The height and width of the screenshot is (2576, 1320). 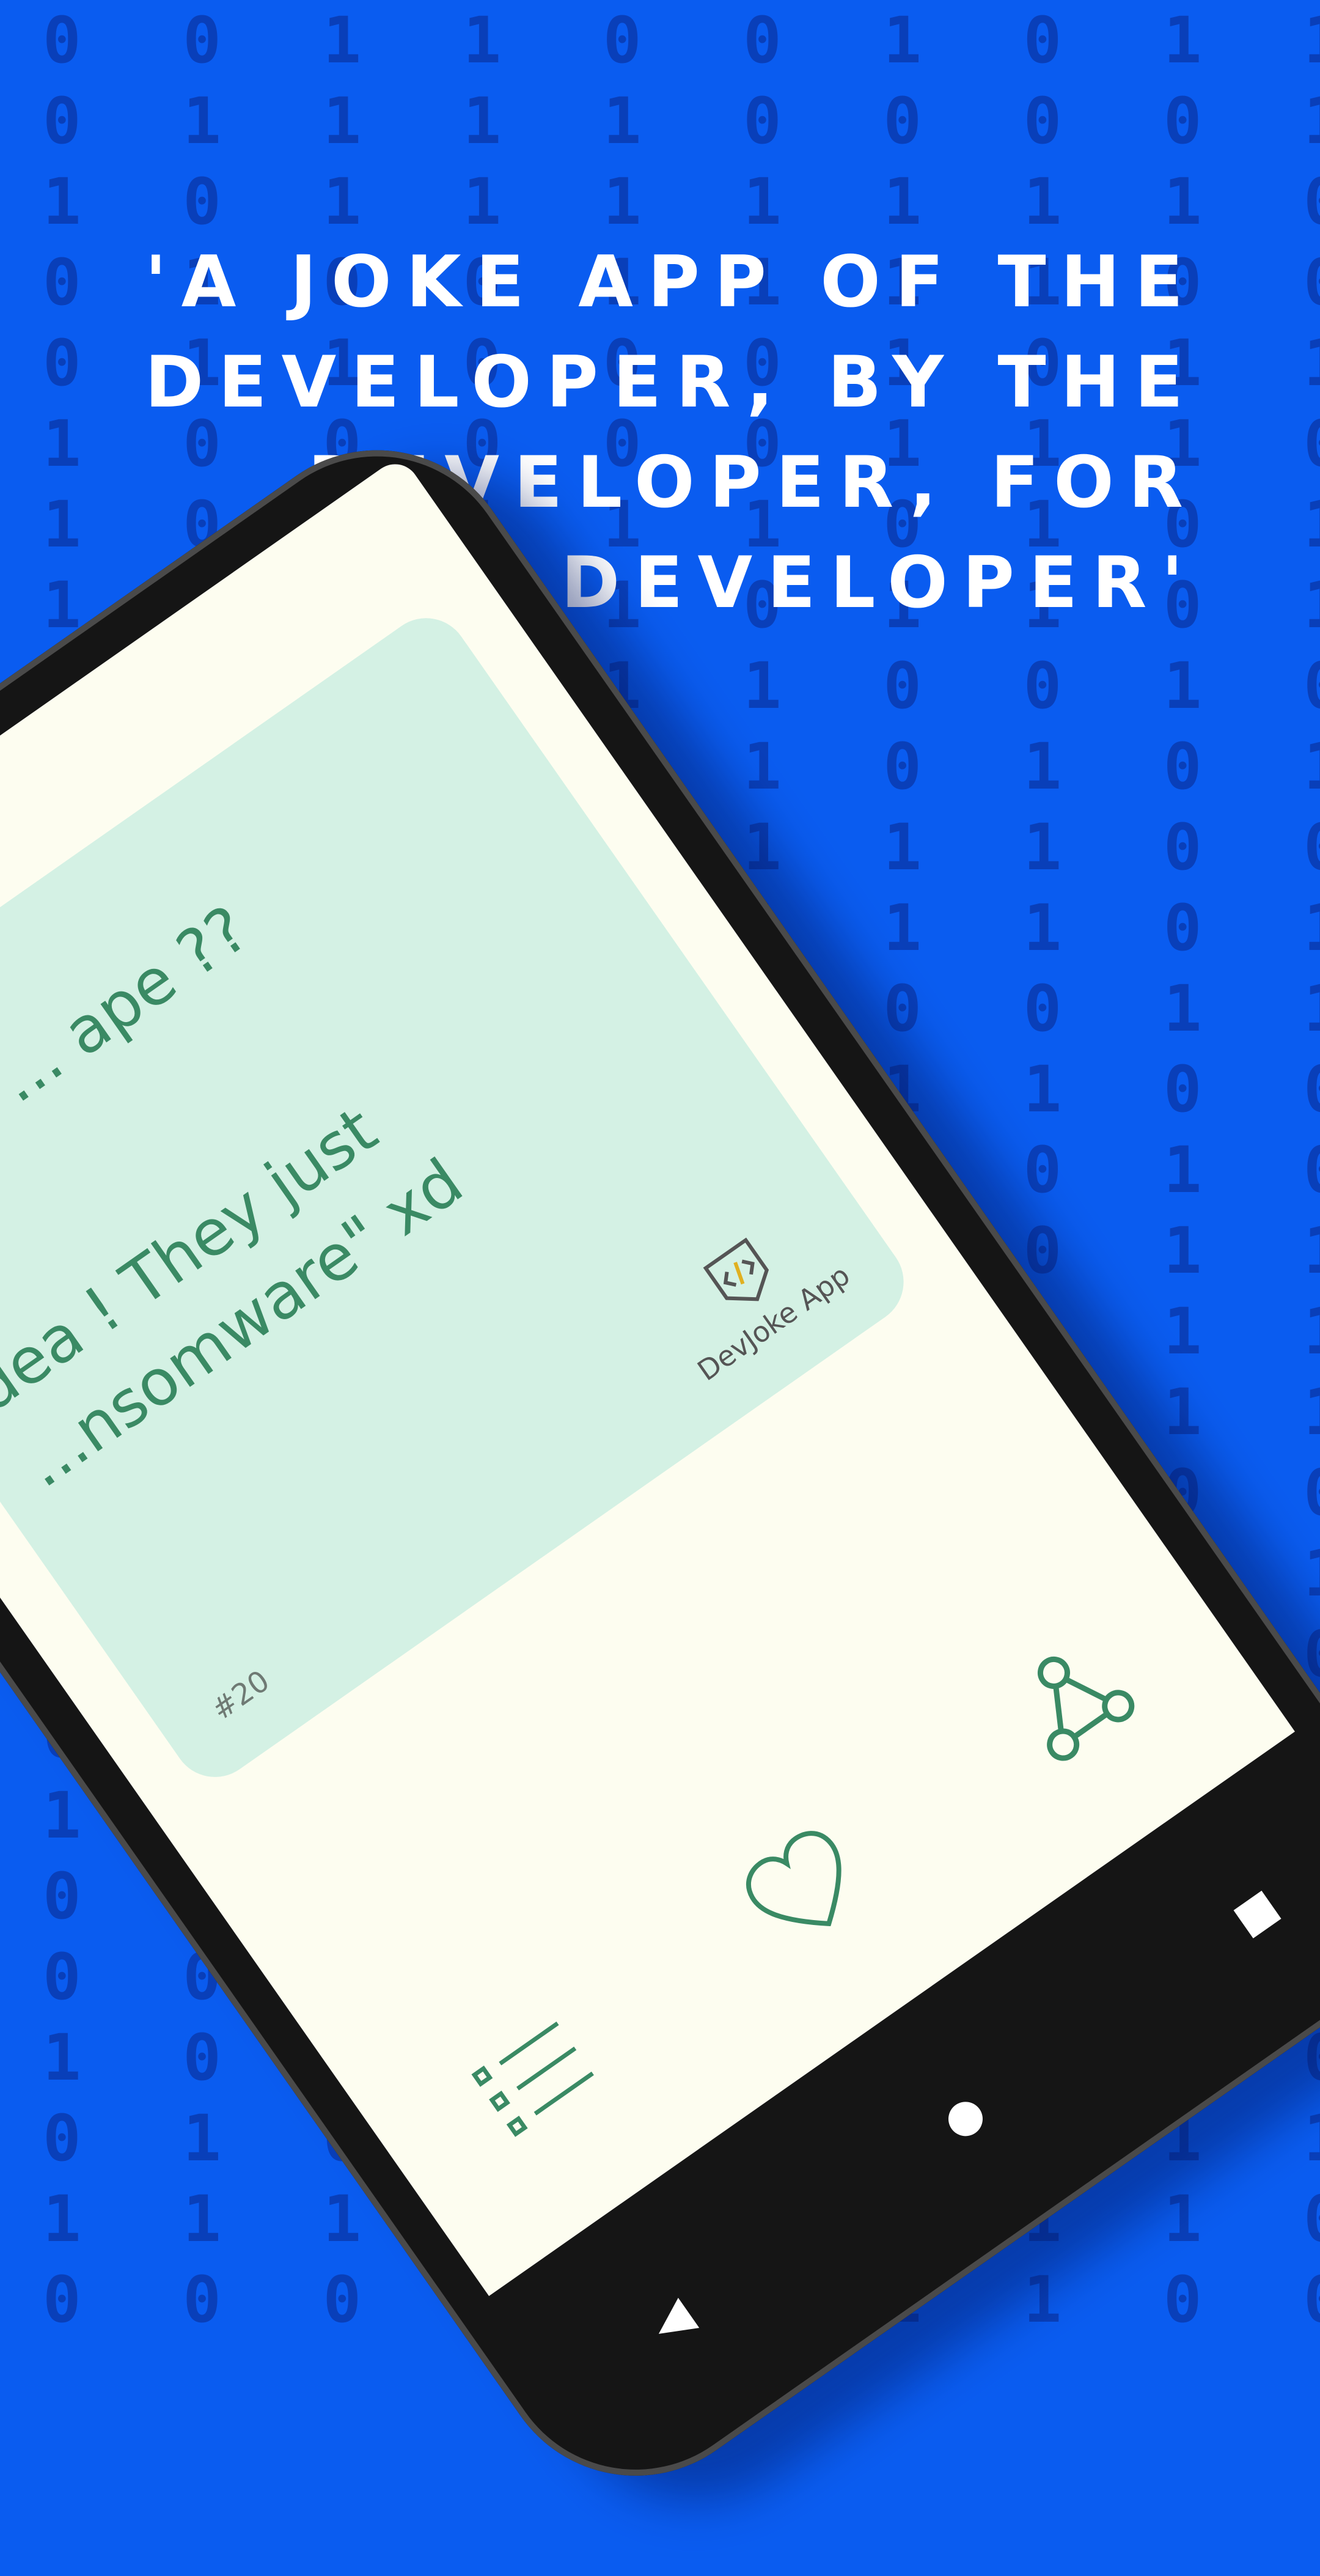 I want to click on share-button, so click(x=1073, y=1700).